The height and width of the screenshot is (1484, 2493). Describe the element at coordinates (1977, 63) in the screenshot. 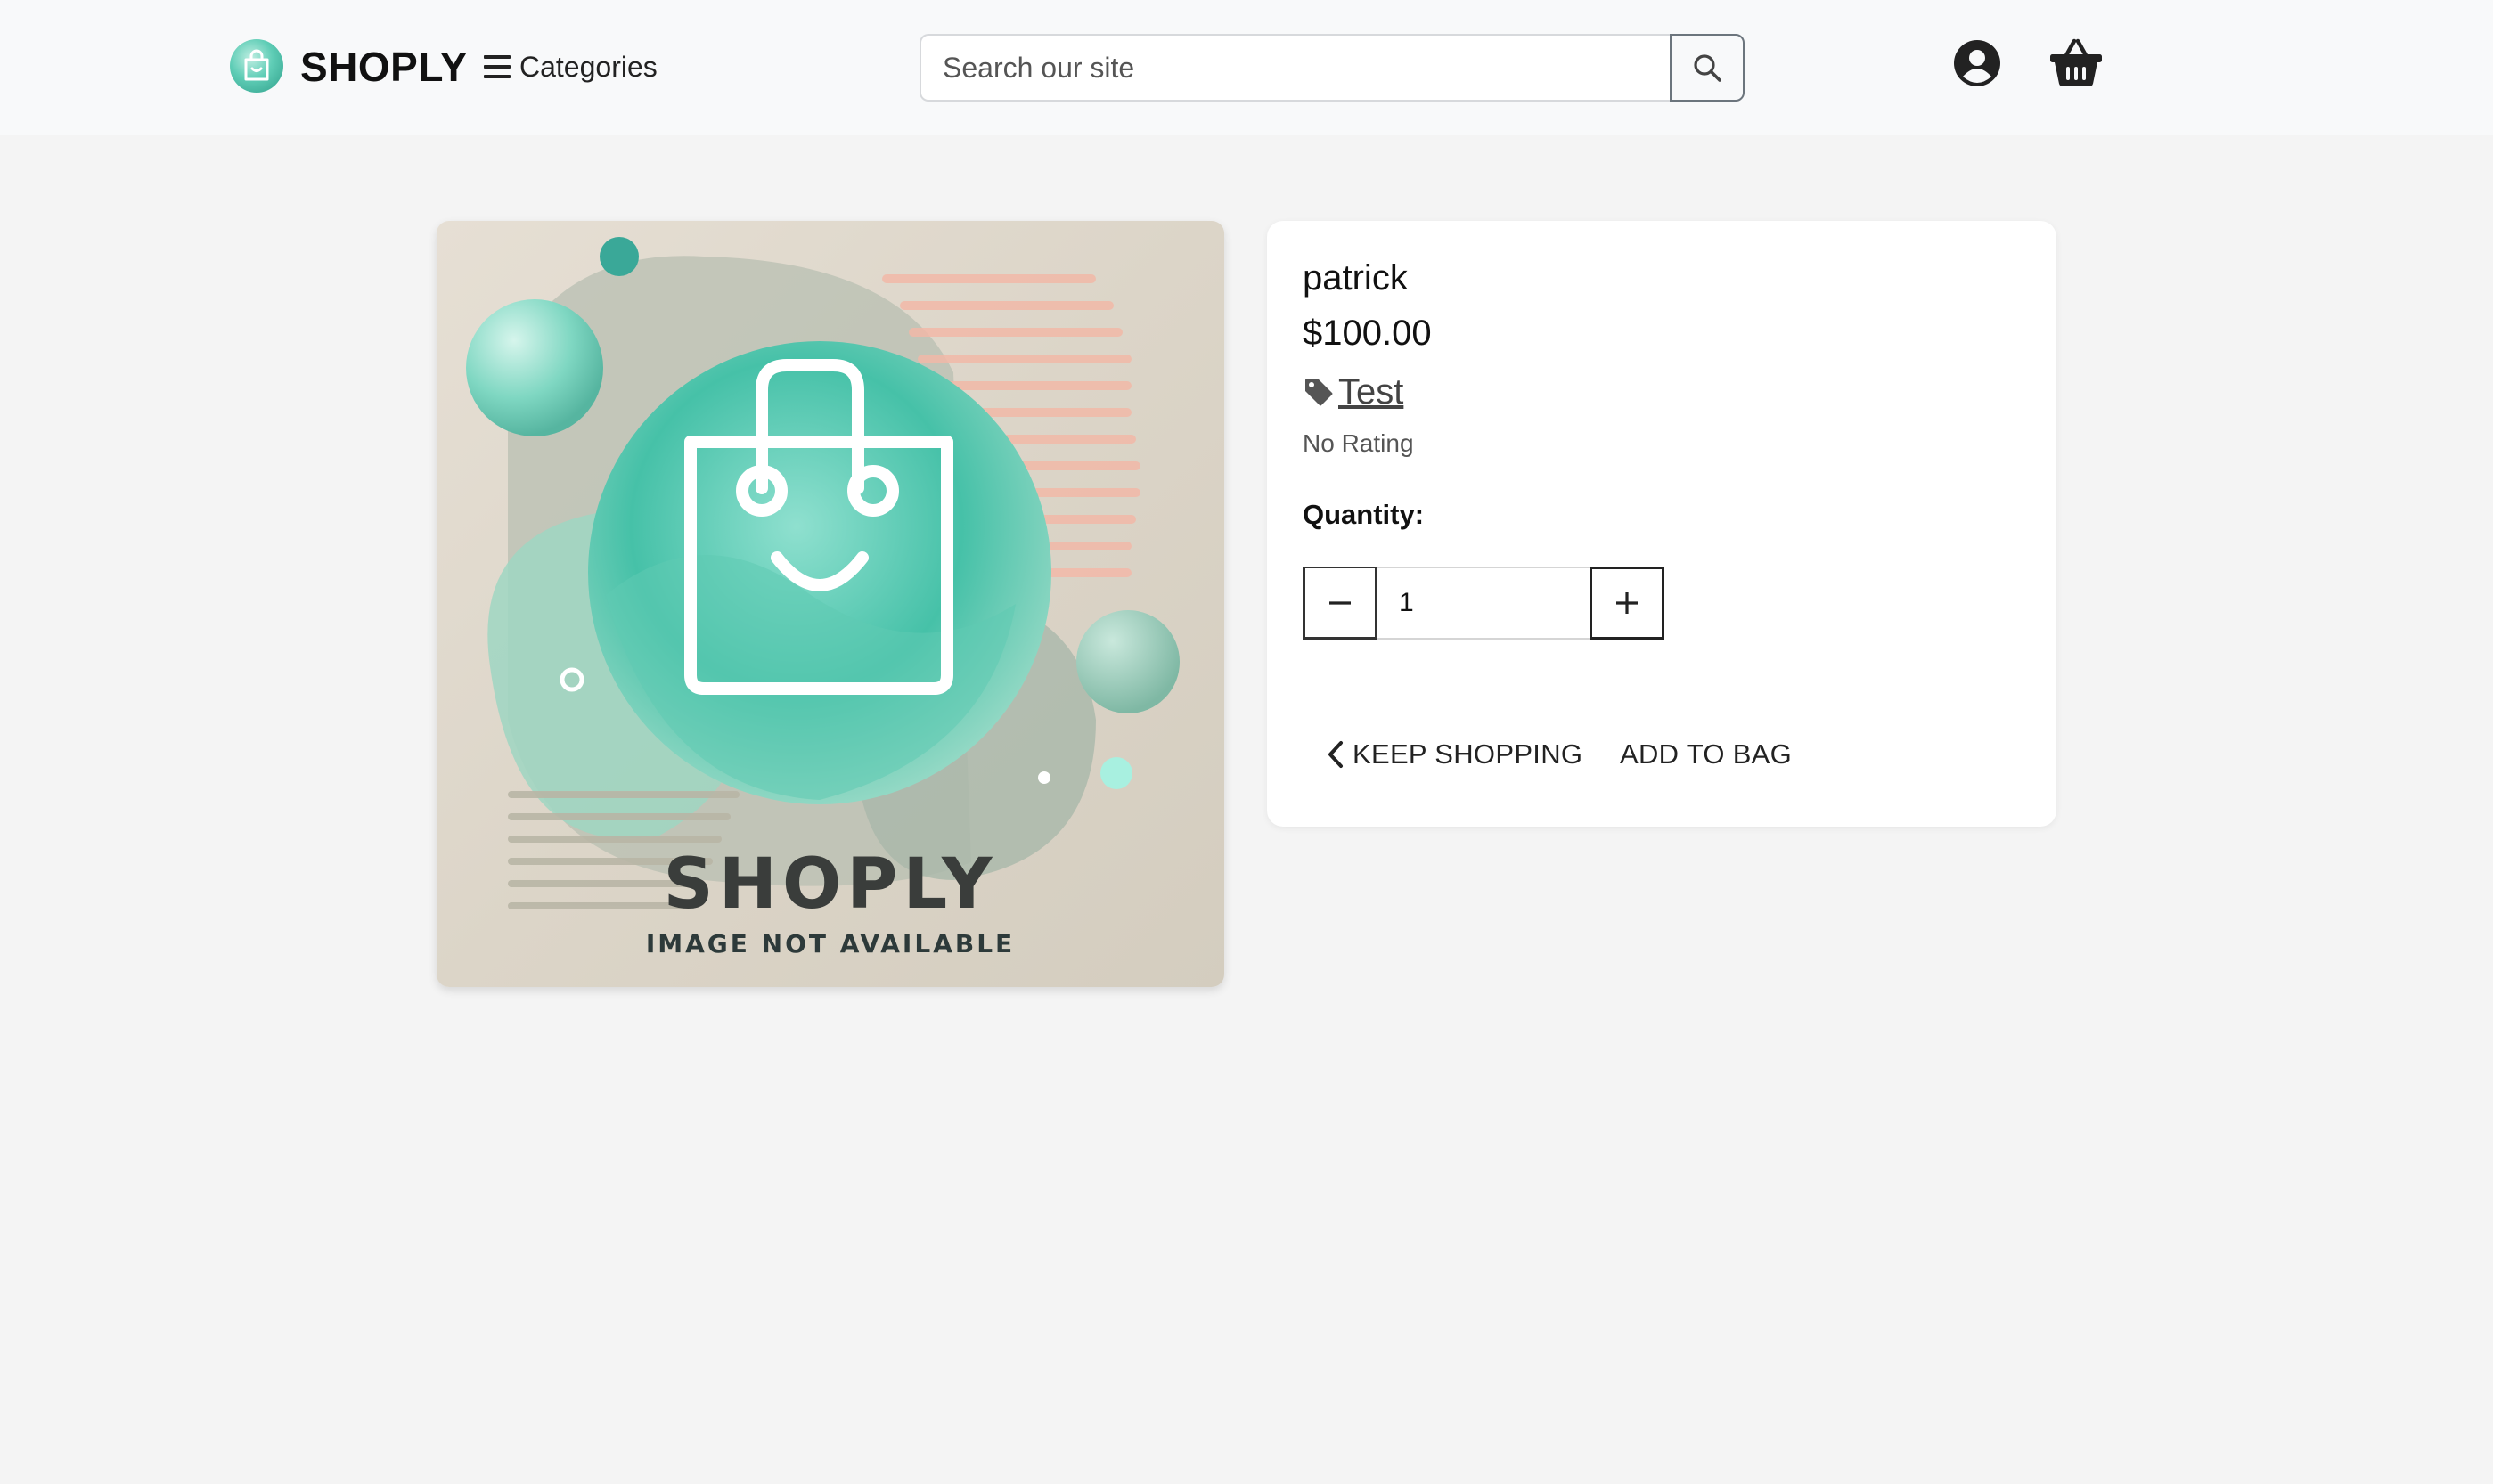

I see `user-circle-icon` at that location.